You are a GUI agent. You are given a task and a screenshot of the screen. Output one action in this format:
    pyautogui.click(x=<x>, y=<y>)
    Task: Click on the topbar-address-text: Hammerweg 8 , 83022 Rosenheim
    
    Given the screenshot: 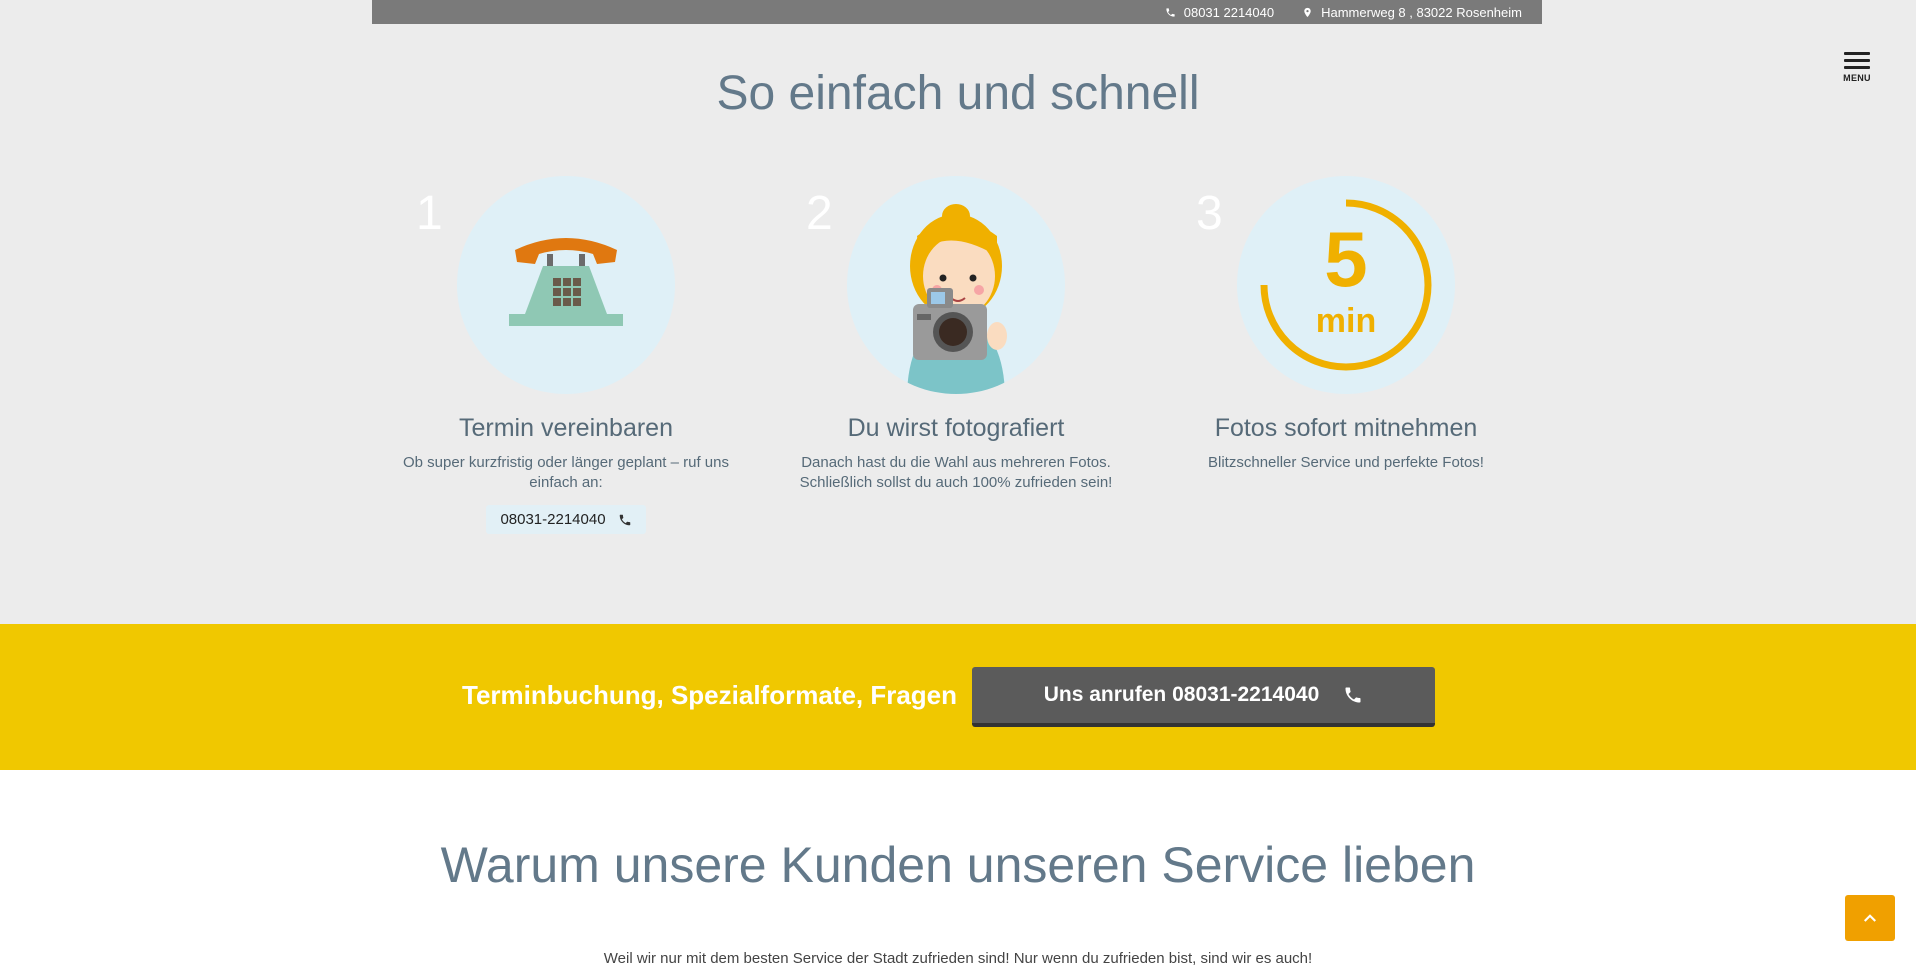 What is the action you would take?
    pyautogui.click(x=1421, y=12)
    